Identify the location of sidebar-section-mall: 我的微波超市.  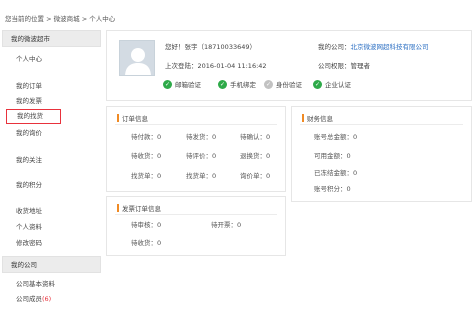
(51, 38).